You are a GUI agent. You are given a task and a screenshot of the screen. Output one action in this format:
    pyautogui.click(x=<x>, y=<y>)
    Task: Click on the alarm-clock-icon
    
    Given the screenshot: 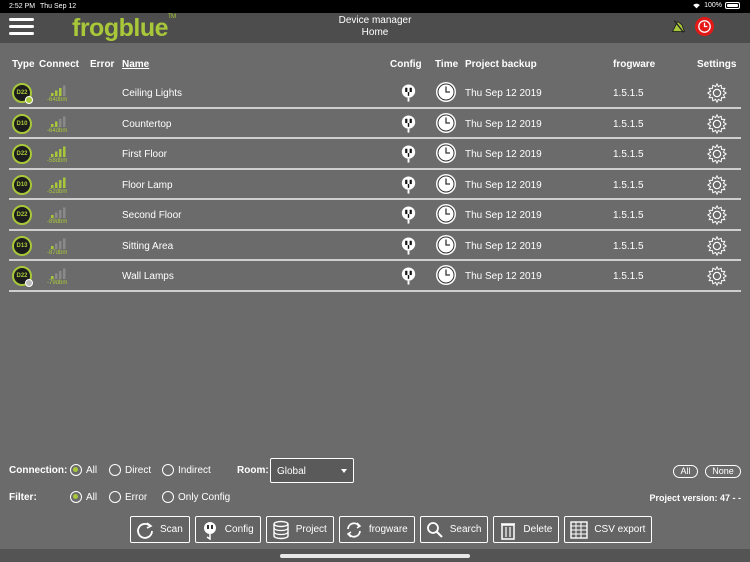 What is the action you would take?
    pyautogui.click(x=704, y=26)
    